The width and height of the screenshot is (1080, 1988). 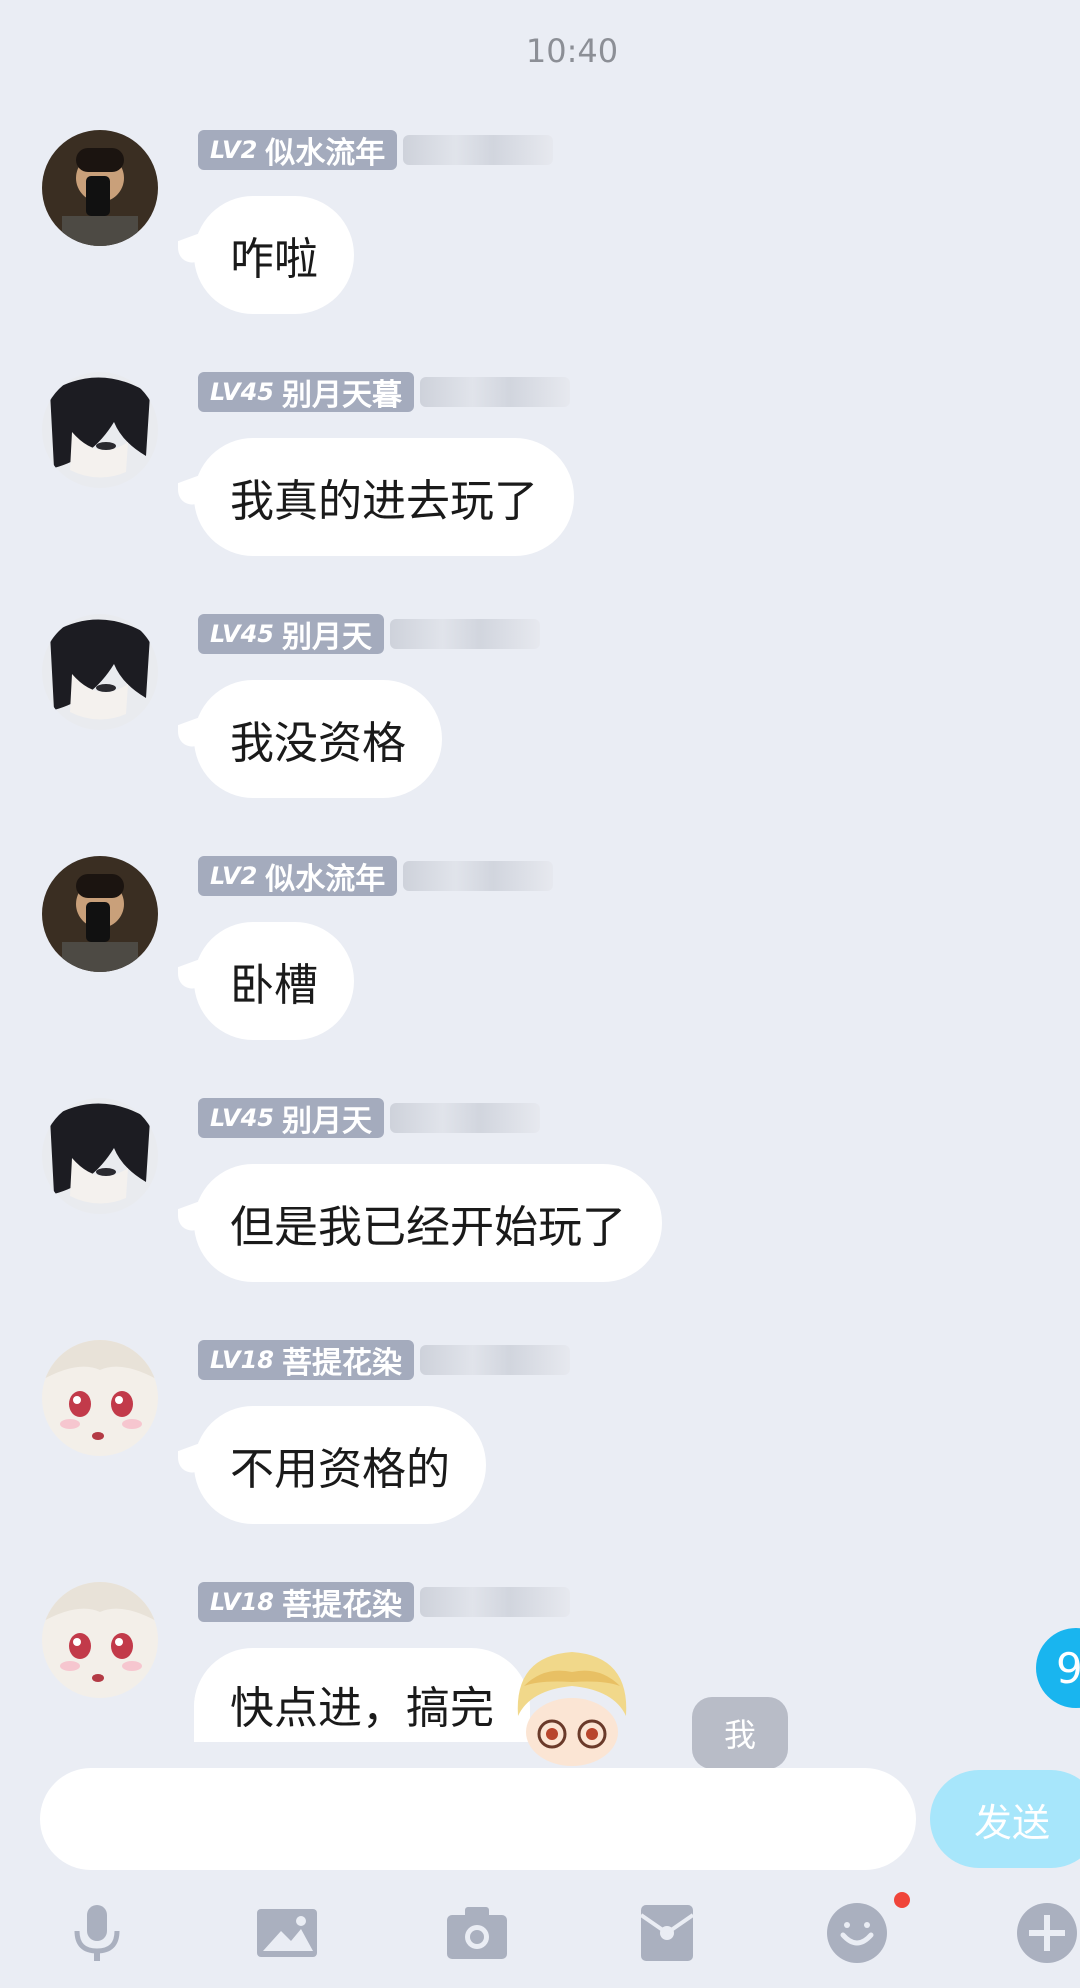 I want to click on sender-line: LV45 别月天暮, so click(x=384, y=392).